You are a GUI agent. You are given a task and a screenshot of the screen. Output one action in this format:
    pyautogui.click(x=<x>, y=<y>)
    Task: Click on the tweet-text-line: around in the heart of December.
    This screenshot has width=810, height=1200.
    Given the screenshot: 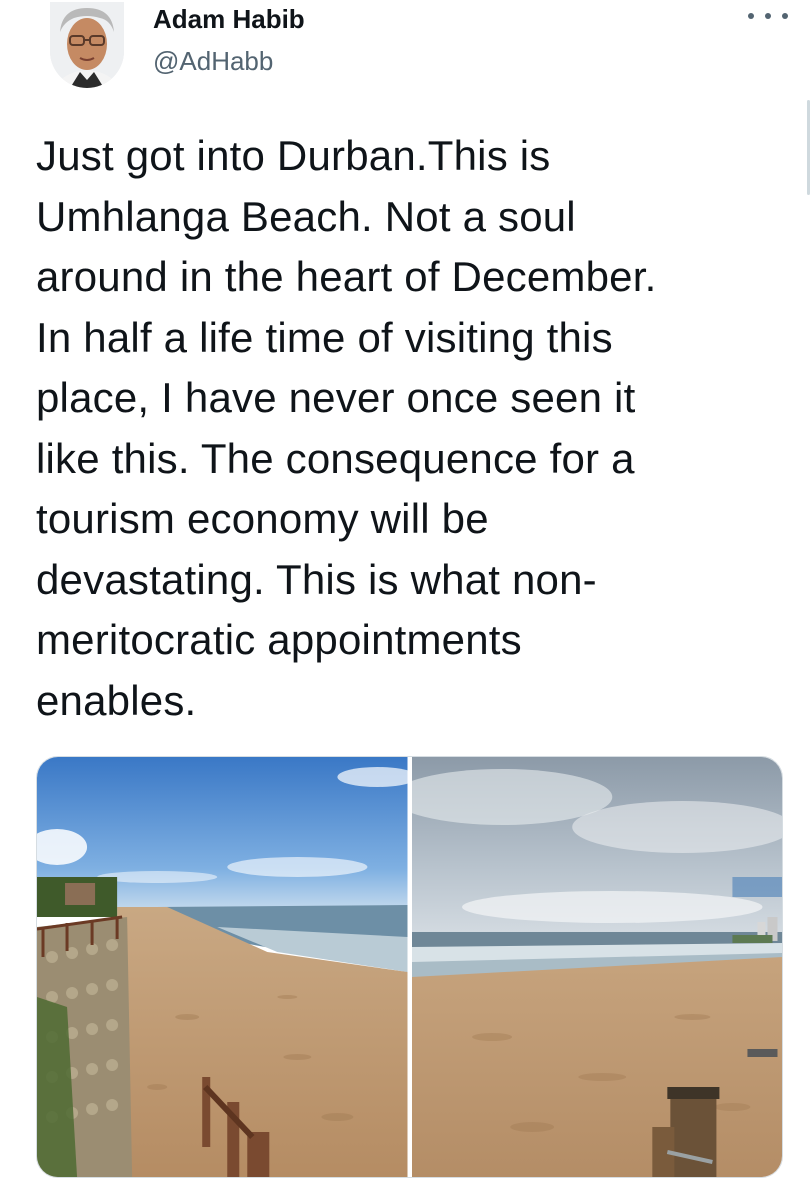 What is the action you would take?
    pyautogui.click(x=346, y=276)
    